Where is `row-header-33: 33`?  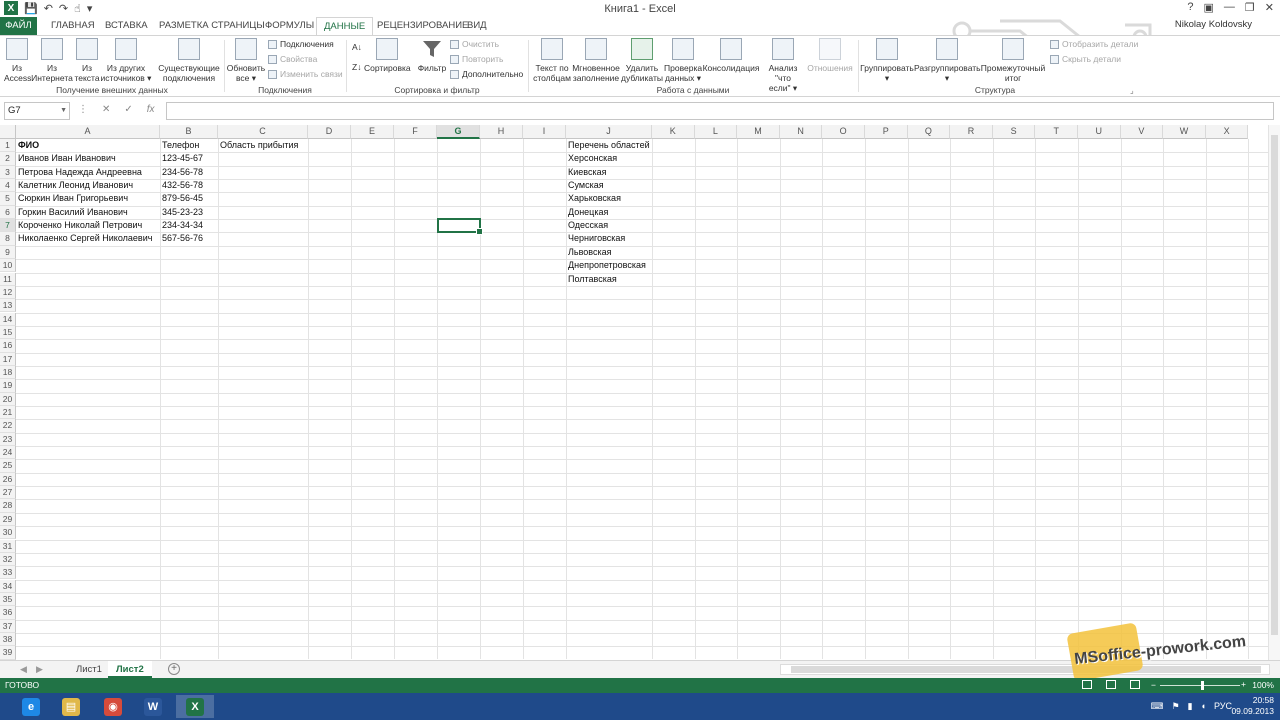
row-header-33: 33 is located at coordinates (8, 573).